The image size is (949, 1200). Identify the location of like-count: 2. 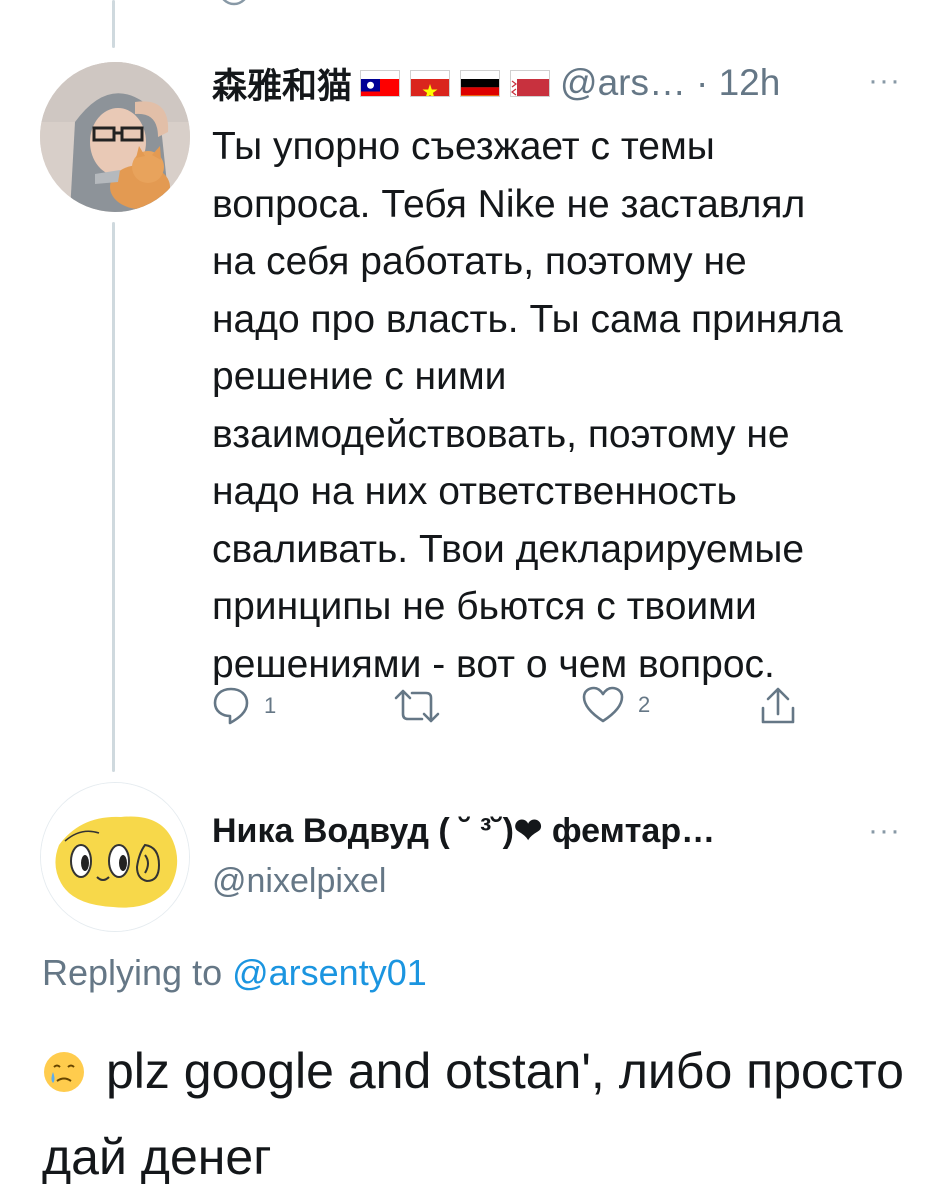
(644, 704).